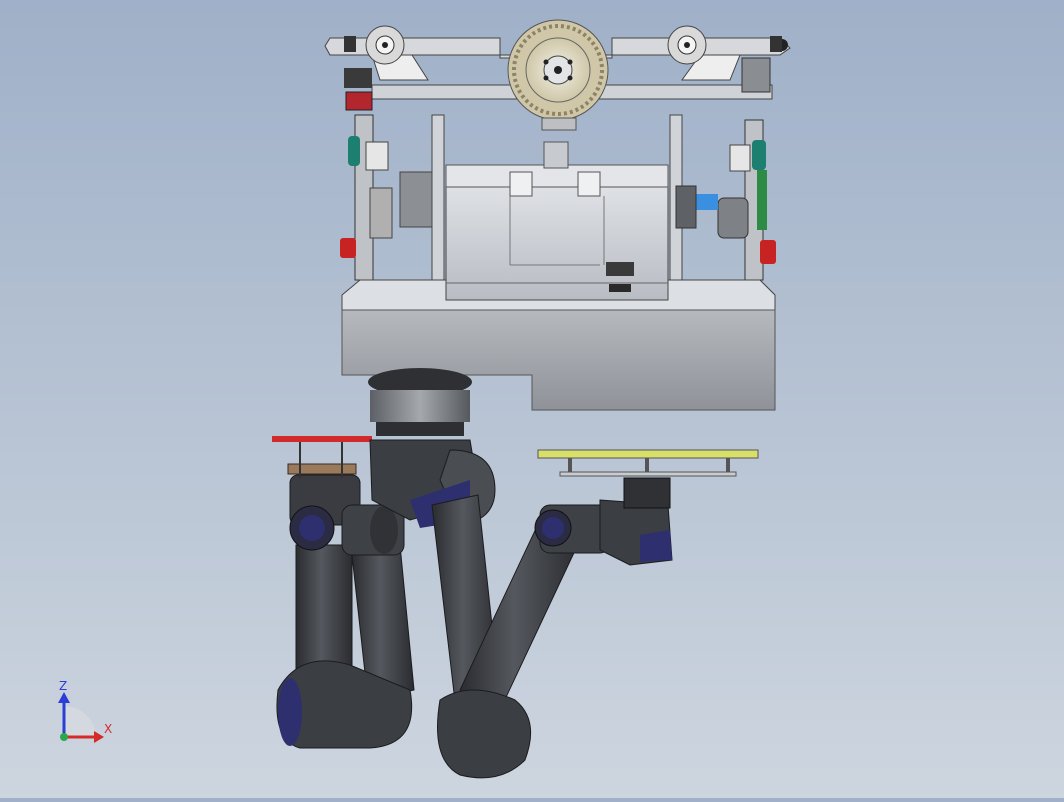 The image size is (1064, 802). I want to click on axis-triad: Z X, so click(85, 711).